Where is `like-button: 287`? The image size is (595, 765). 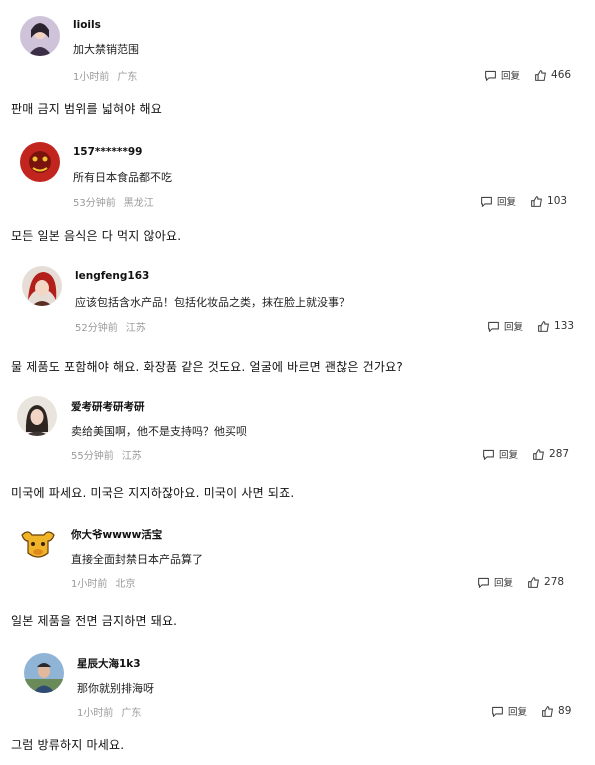
like-button: 287 is located at coordinates (550, 454).